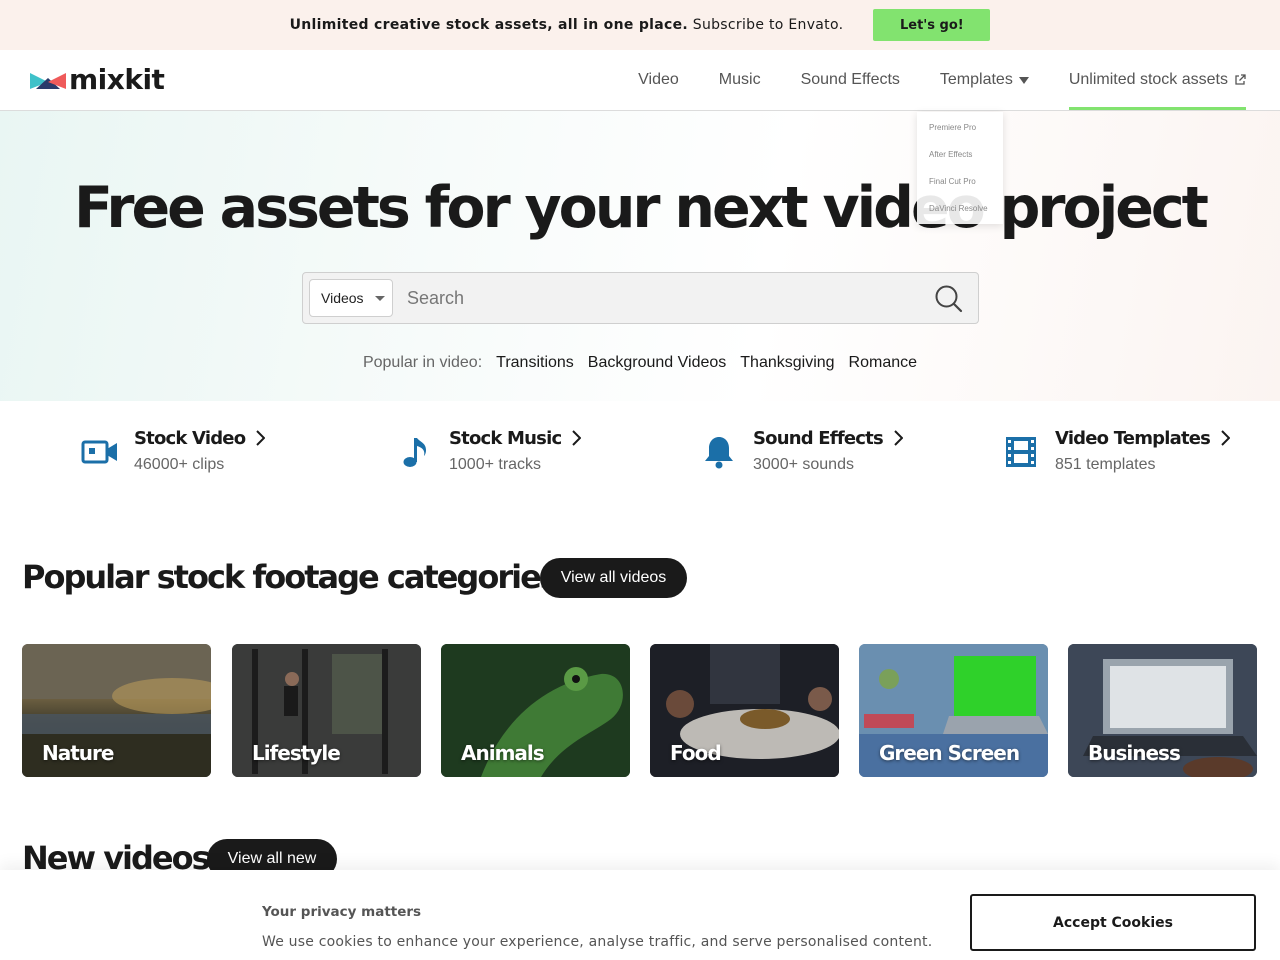  I want to click on asset-video-templates: Video Templates 851 templates, so click(1116, 450).